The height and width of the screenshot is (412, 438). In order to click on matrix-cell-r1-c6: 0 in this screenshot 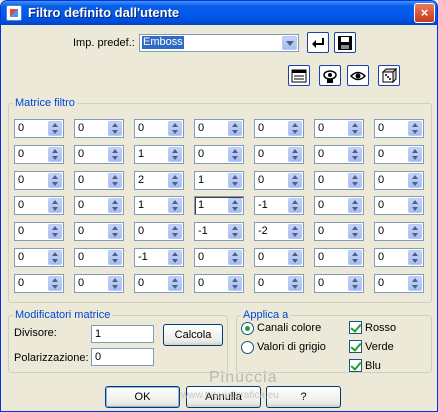, I will do `click(339, 128)`.